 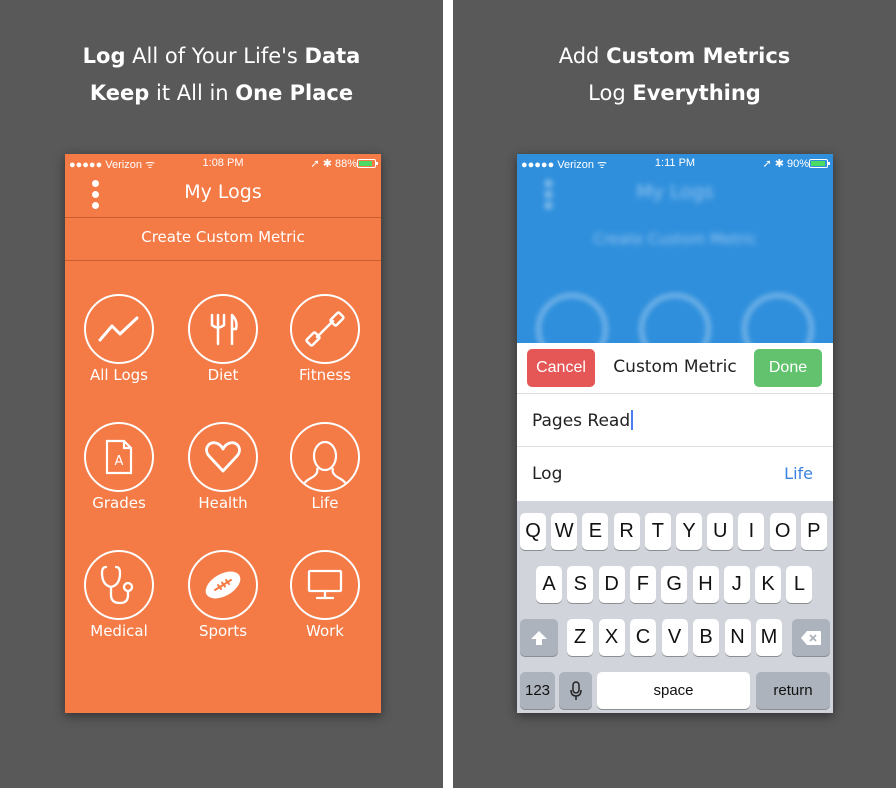 What do you see at coordinates (582, 56) in the screenshot?
I see `caption-run: Add` at bounding box center [582, 56].